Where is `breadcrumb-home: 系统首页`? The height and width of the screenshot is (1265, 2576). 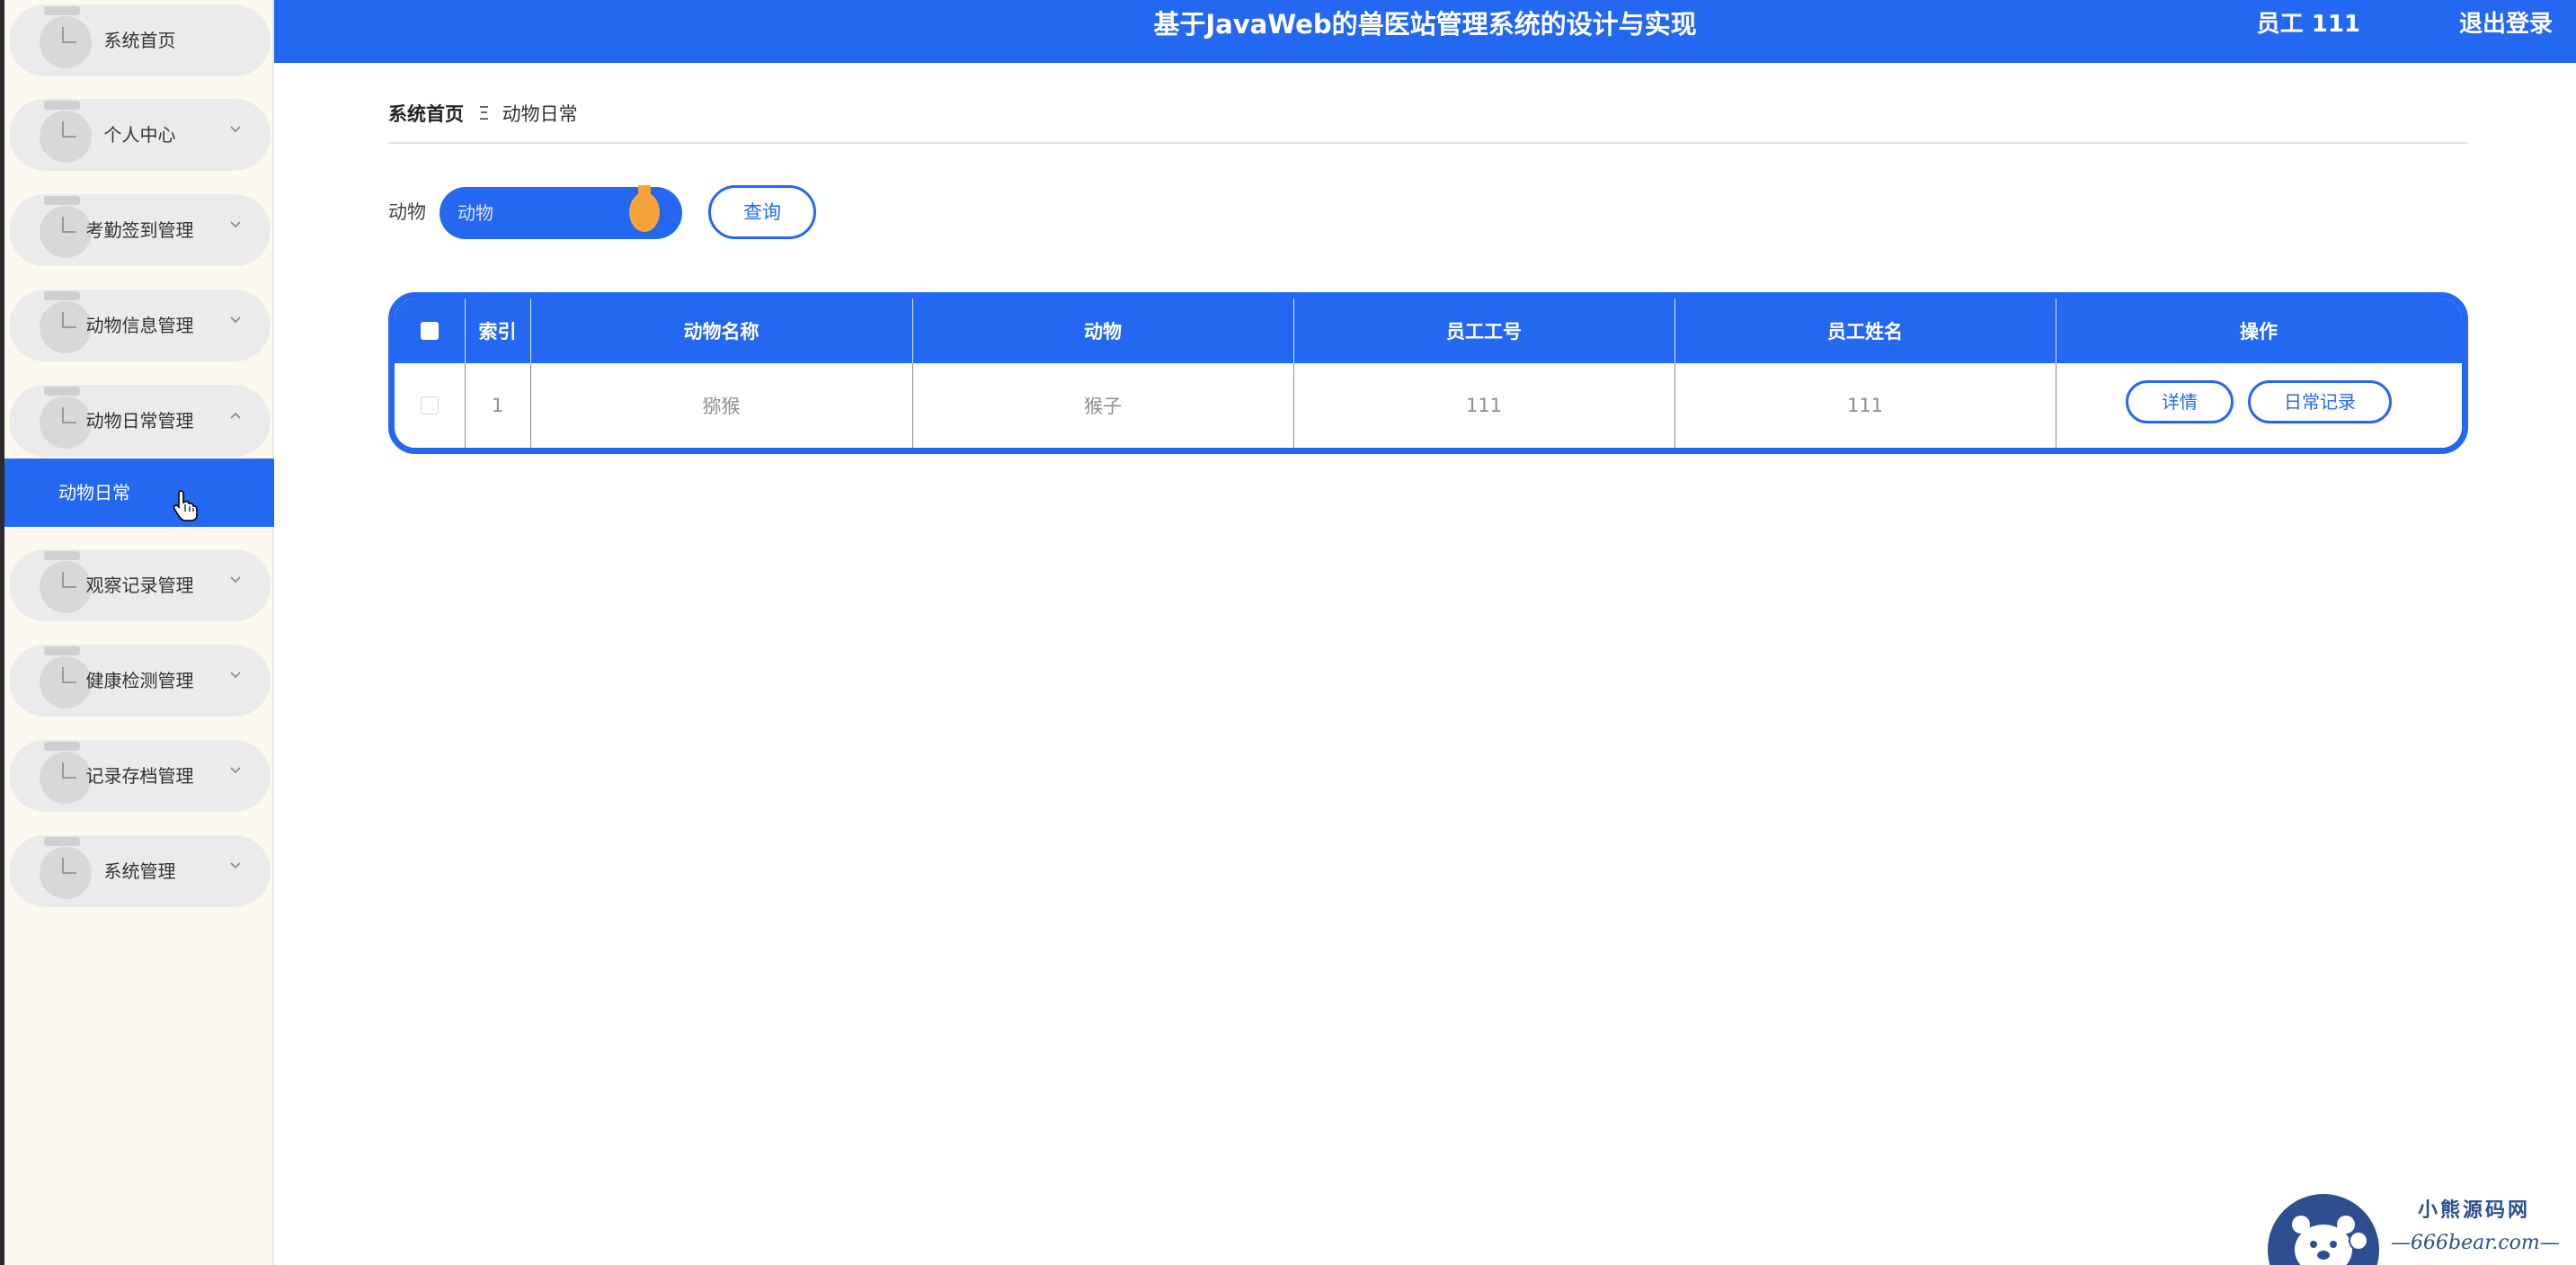
breadcrumb-home: 系统首页 is located at coordinates (426, 113).